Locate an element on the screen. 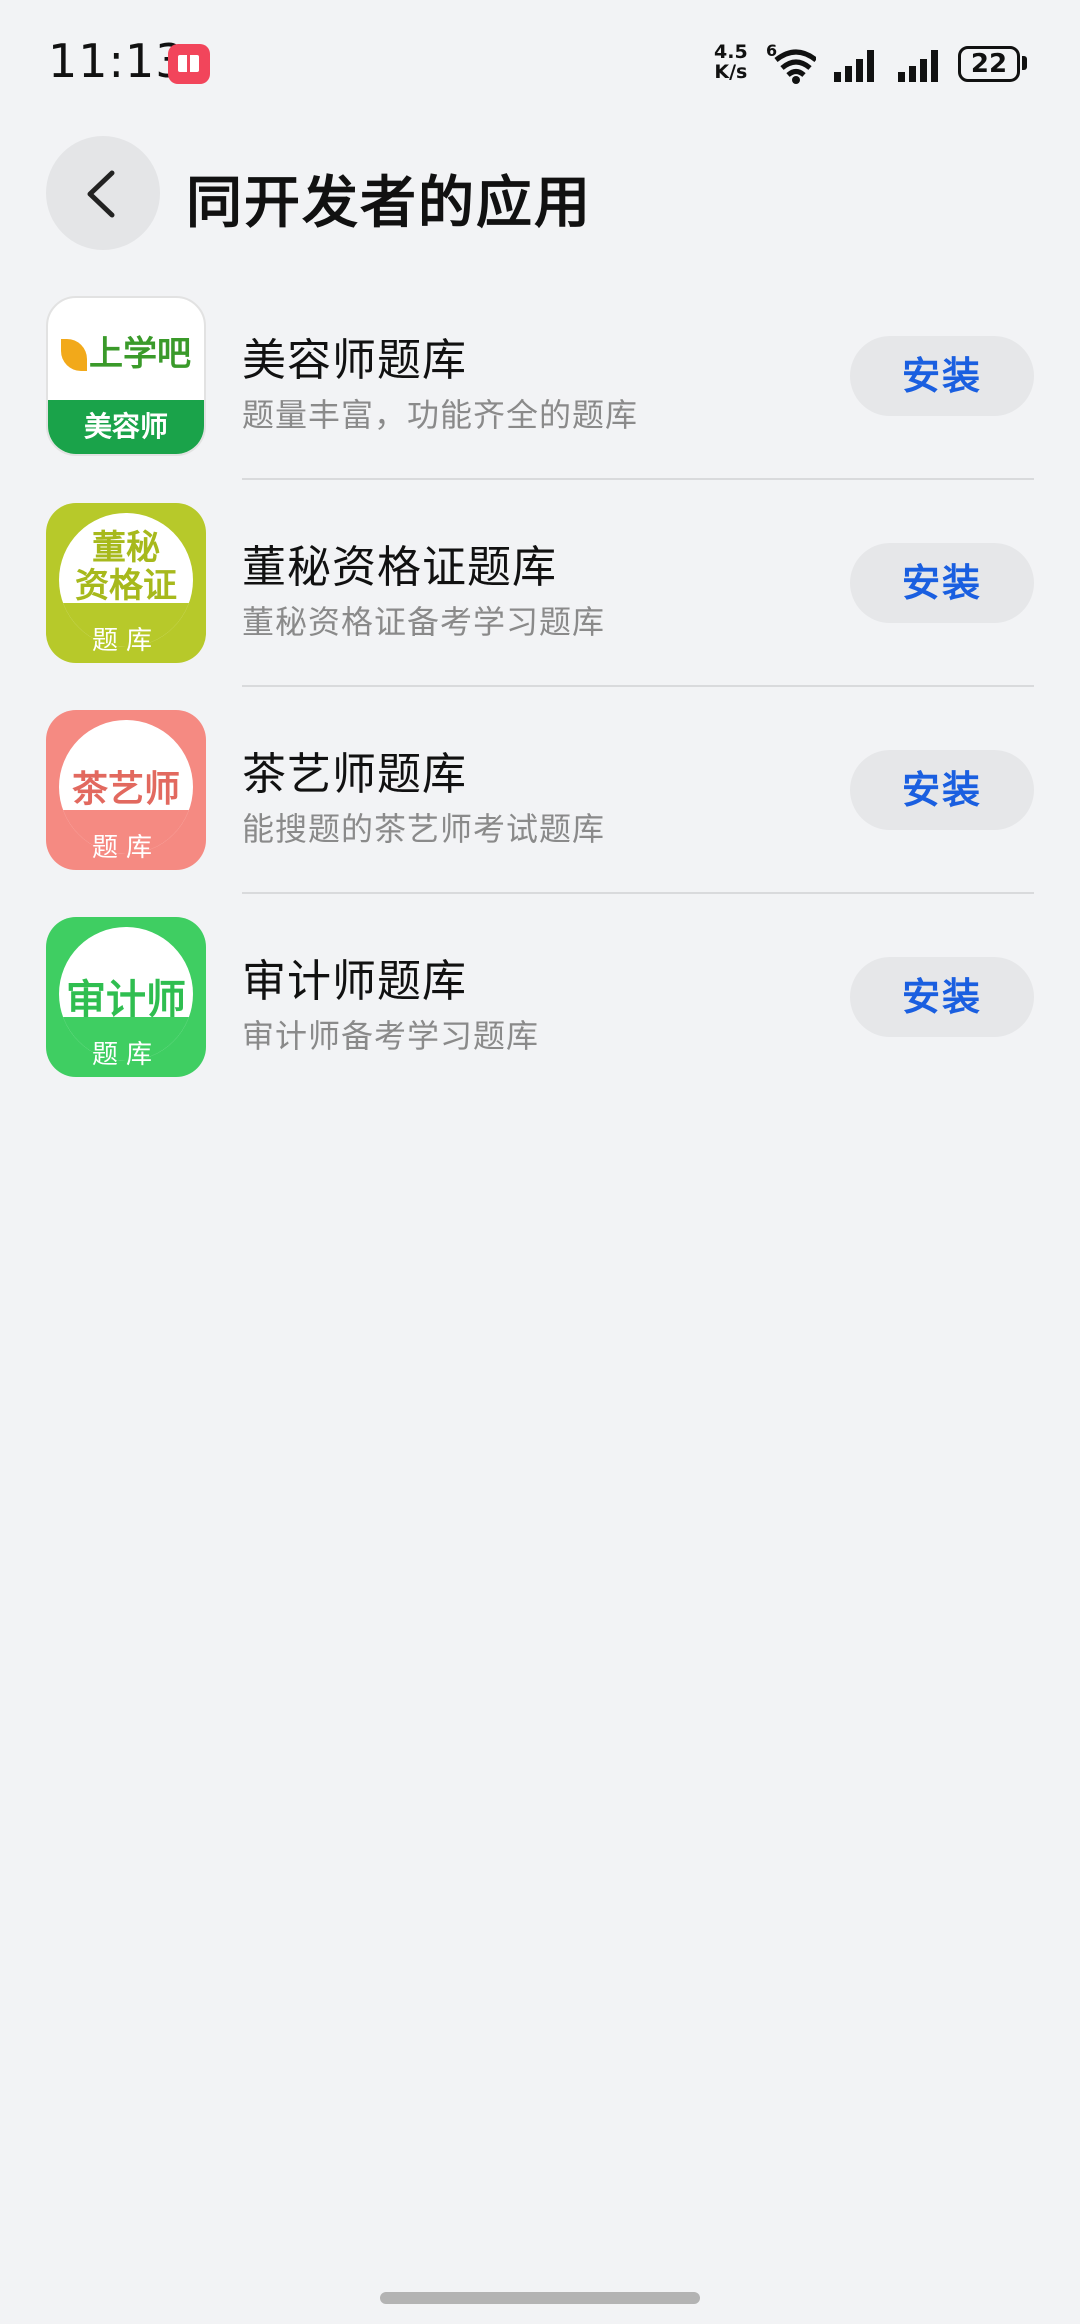 The image size is (1080, 2324). status-bar: 11:13 4.5 K/s 6 22 is located at coordinates (540, 65).